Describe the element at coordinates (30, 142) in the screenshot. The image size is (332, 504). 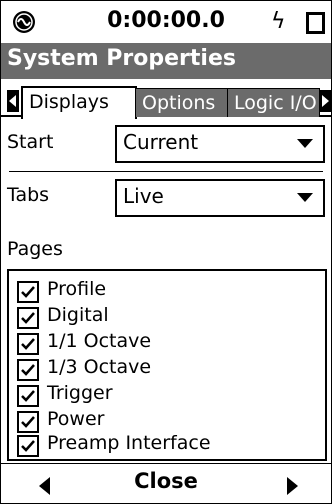
I see `start-label: Start` at that location.